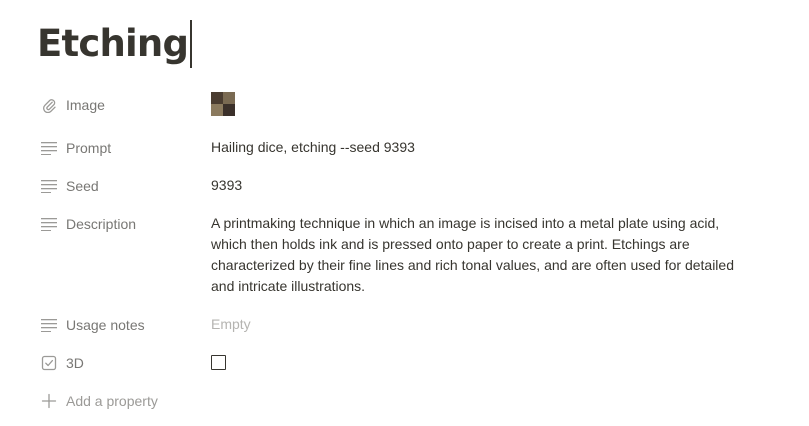 This screenshot has height=426, width=809. Describe the element at coordinates (124, 363) in the screenshot. I see `property-name-3d: 3D` at that location.